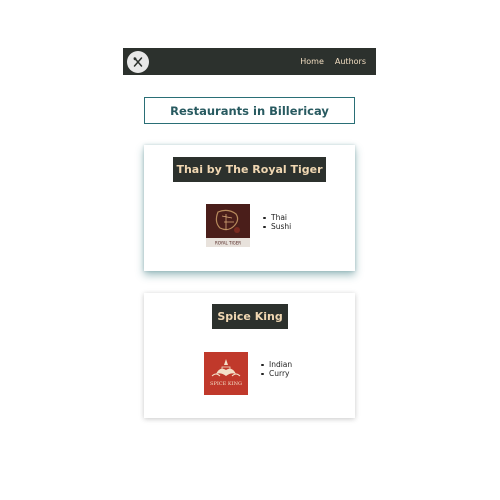 This screenshot has height=500, width=500. Describe the element at coordinates (249, 169) in the screenshot. I see `restaurant-name: Thai by The Royal Tiger` at that location.